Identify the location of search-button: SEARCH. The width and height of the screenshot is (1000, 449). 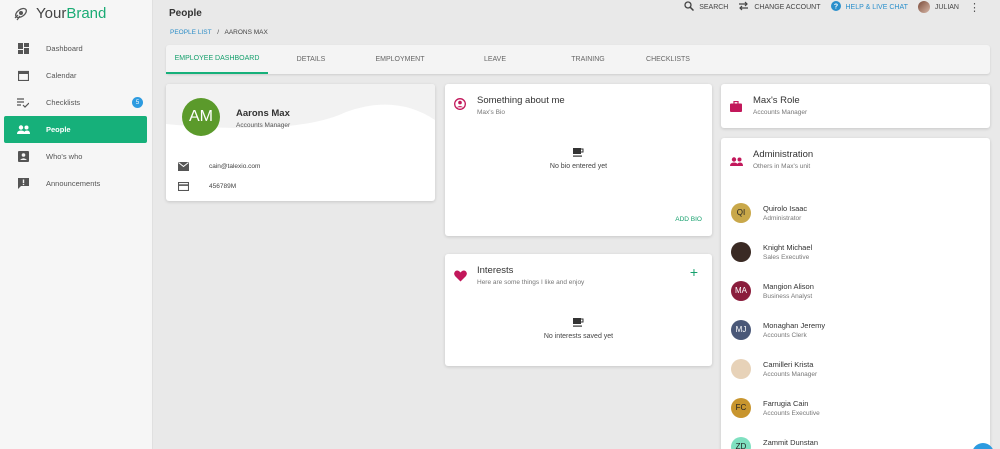
(706, 7).